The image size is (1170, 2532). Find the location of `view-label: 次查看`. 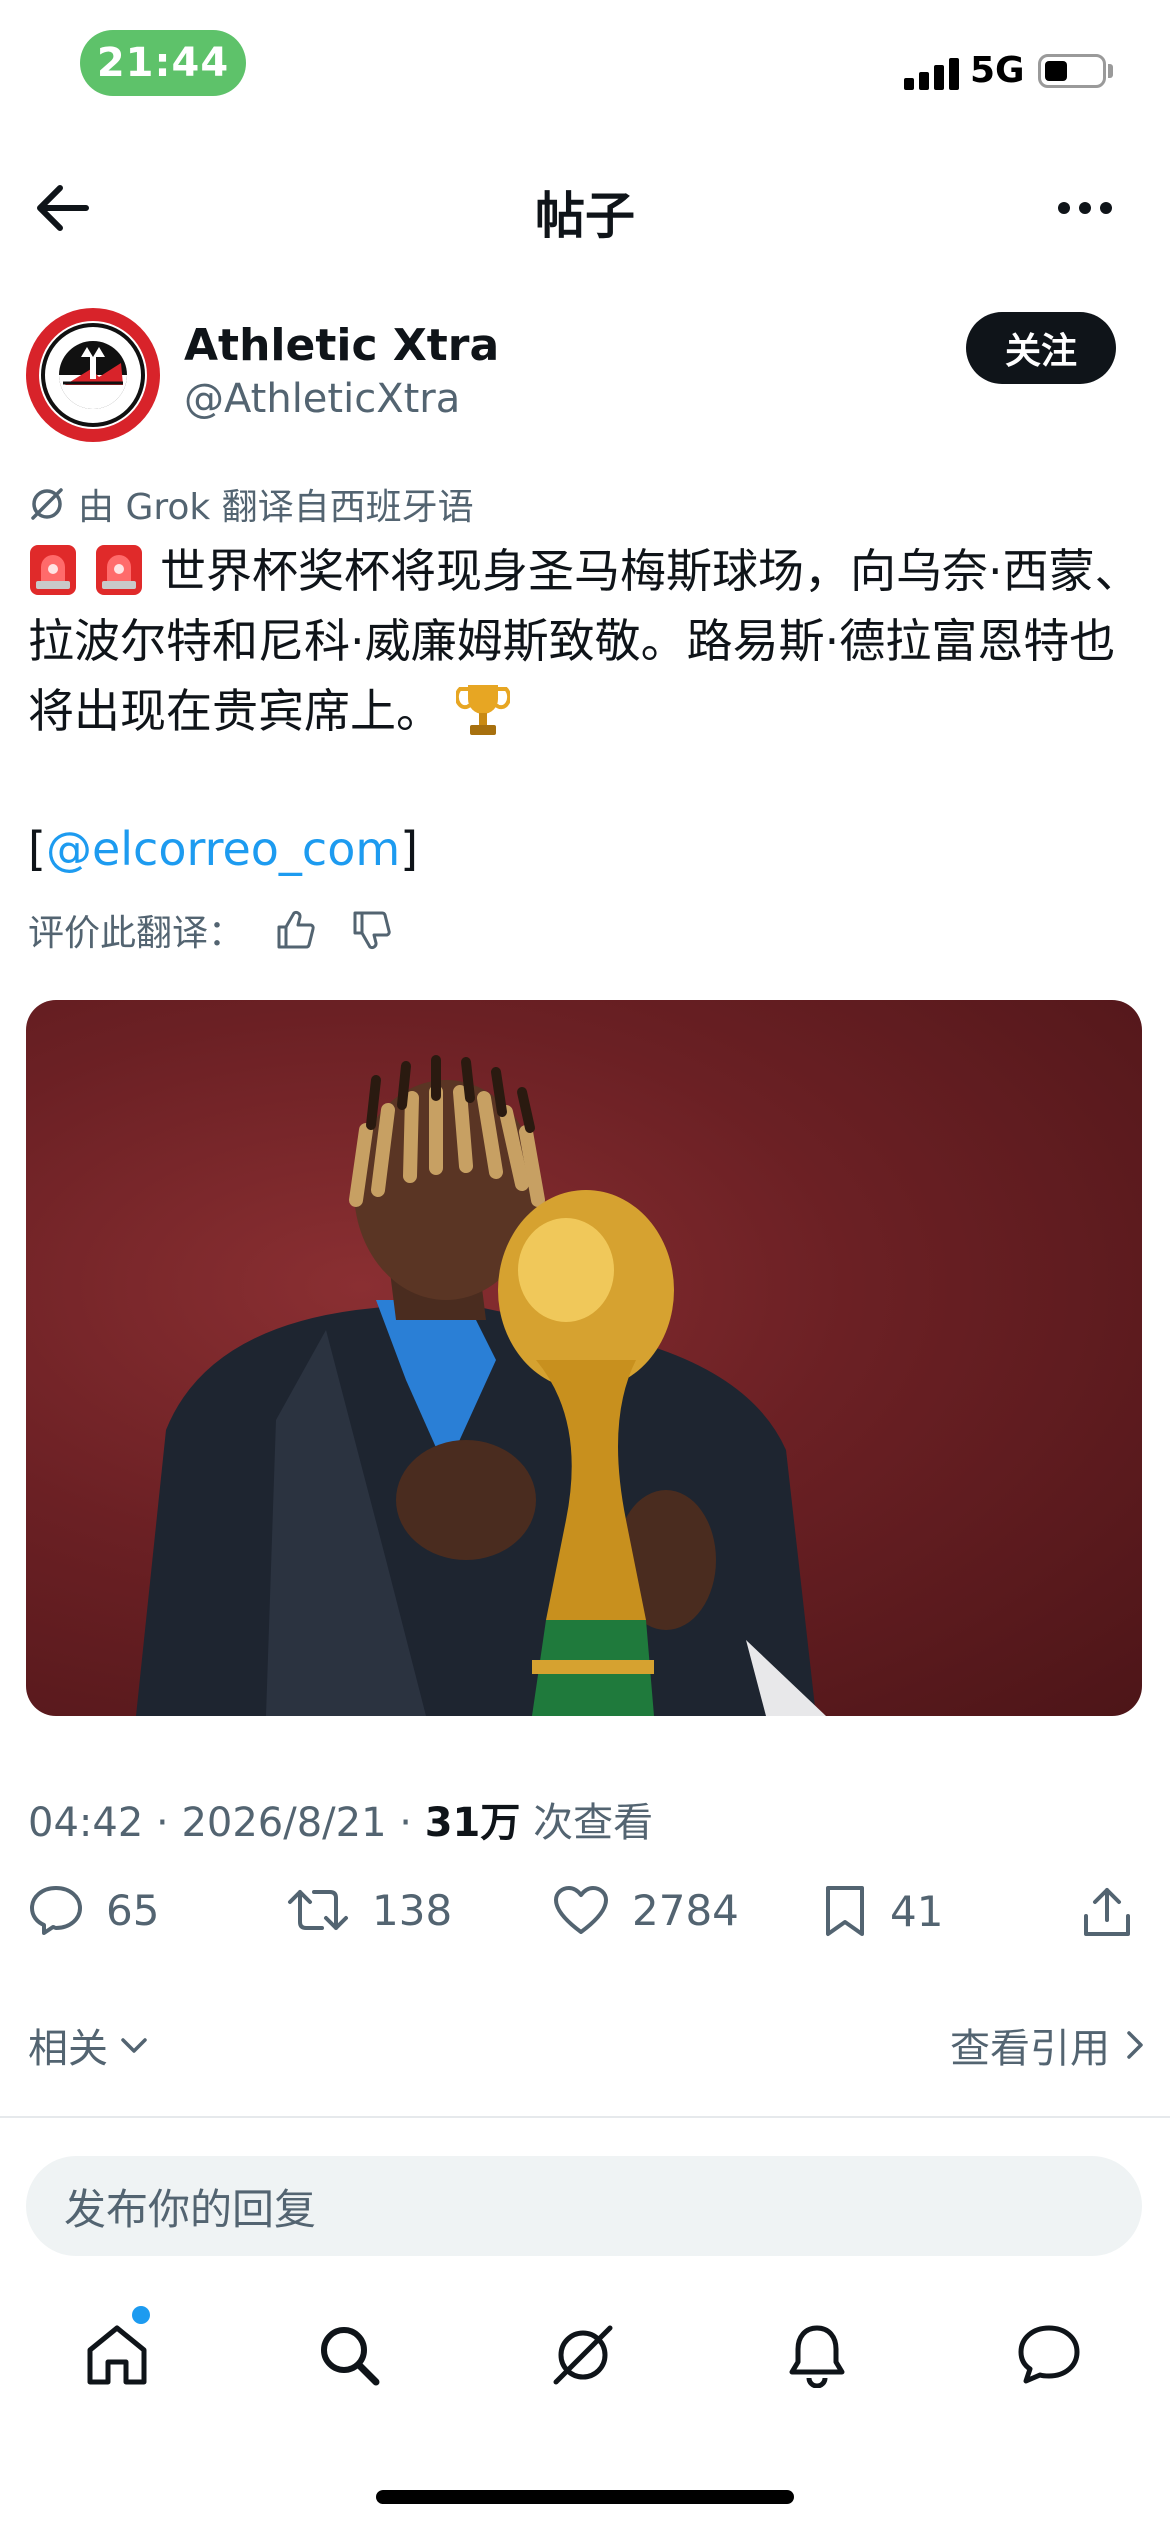

view-label: 次查看 is located at coordinates (593, 1823).